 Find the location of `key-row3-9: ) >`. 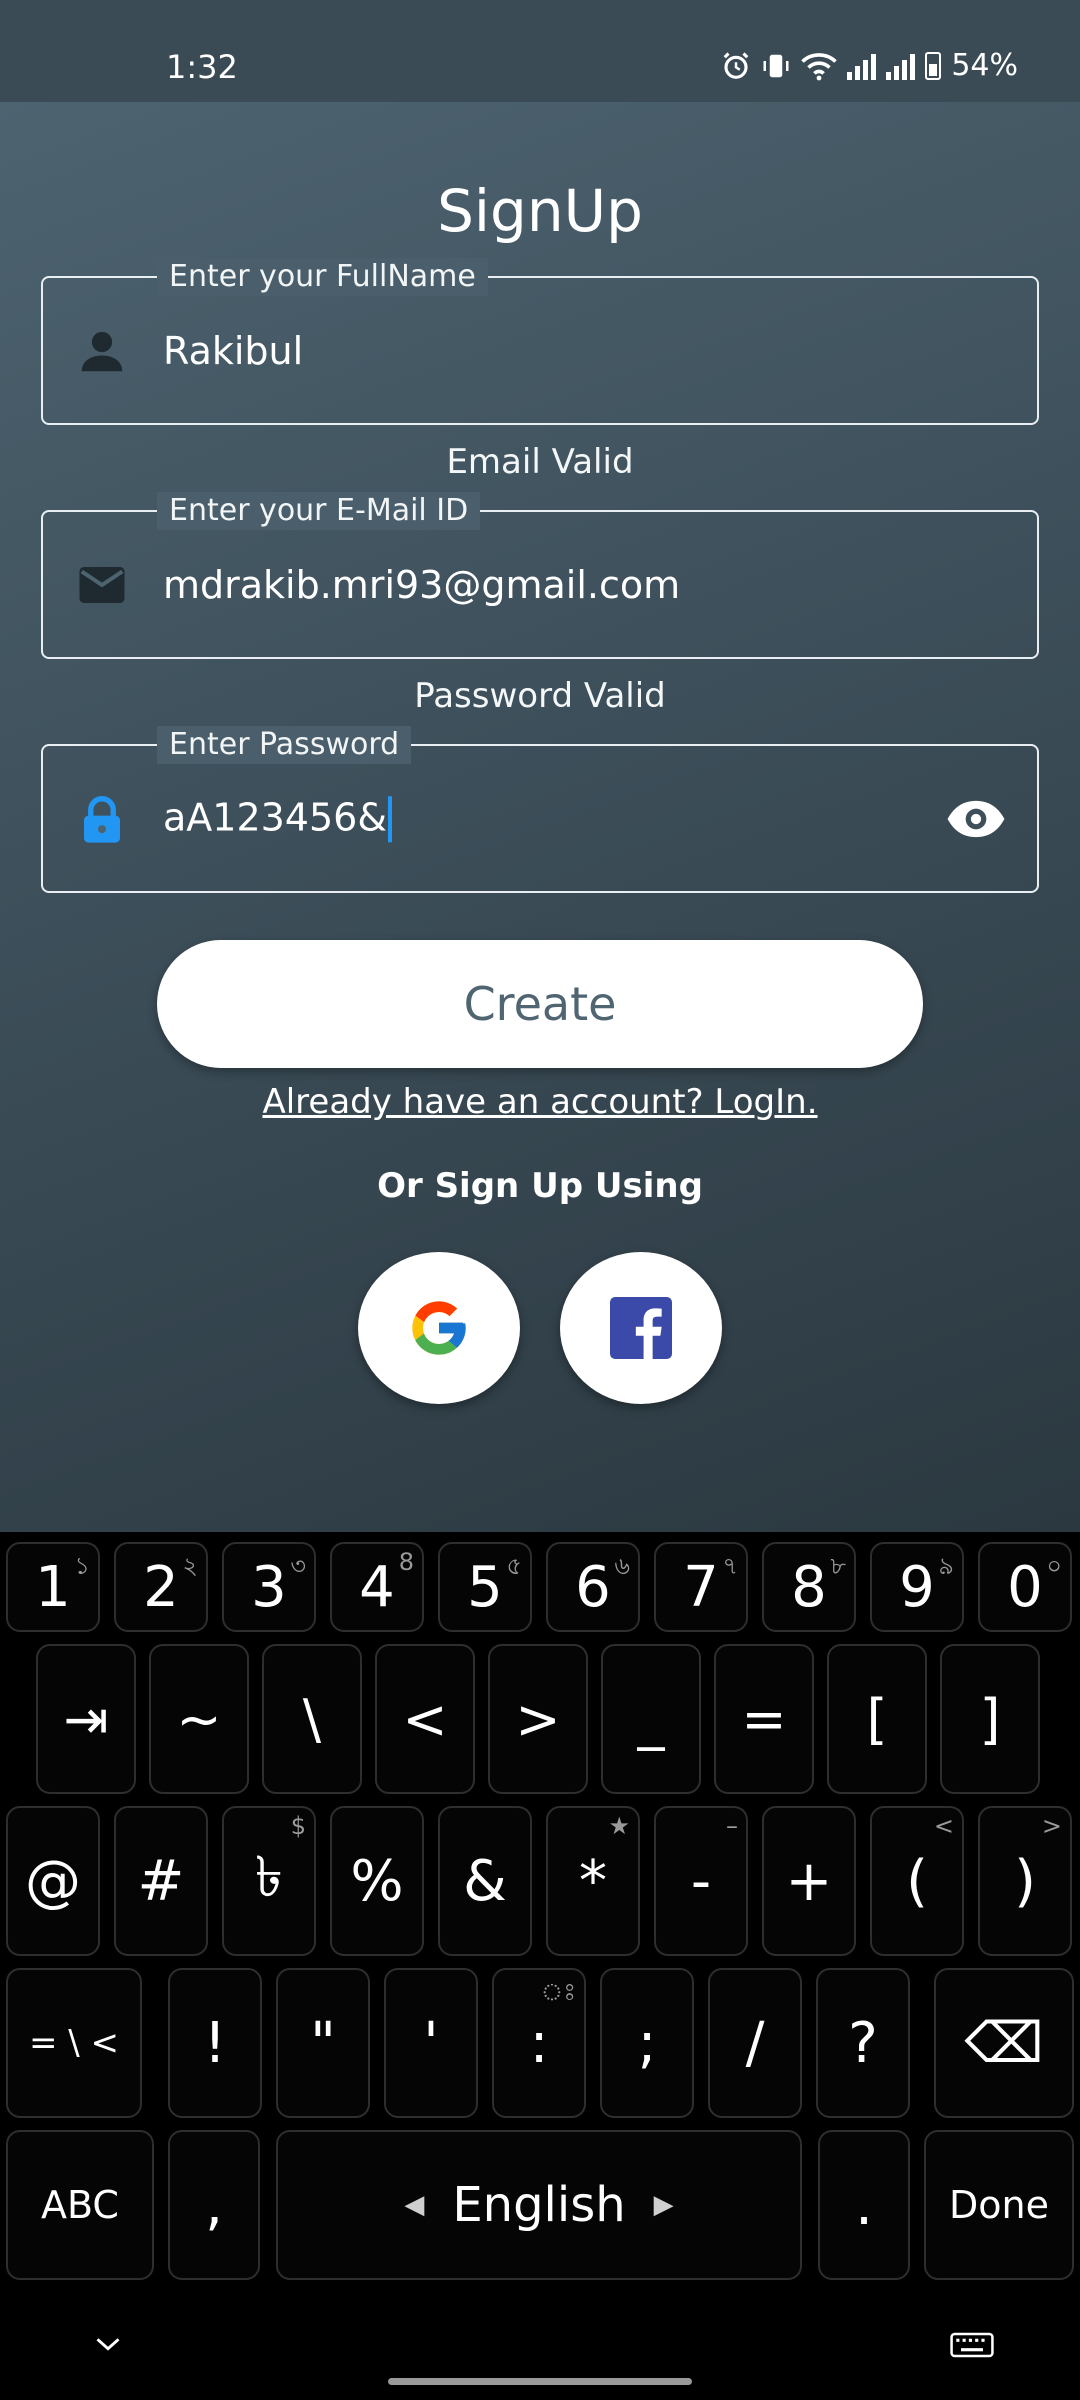

key-row3-9: ) > is located at coordinates (1025, 1881).